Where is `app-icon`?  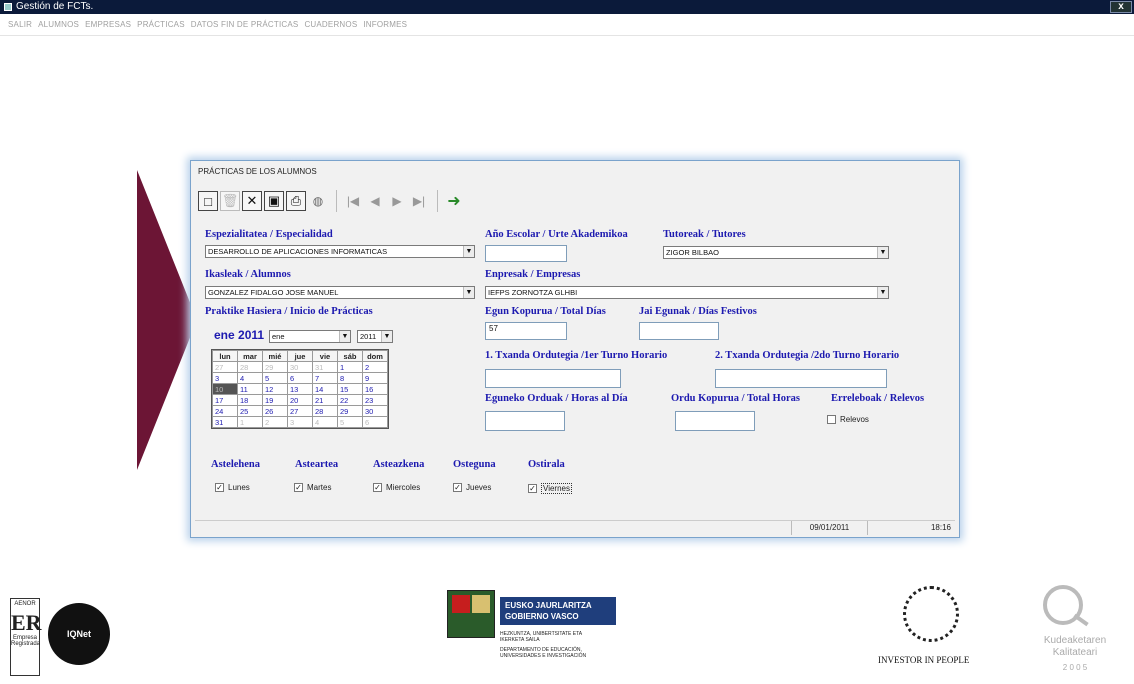 app-icon is located at coordinates (8, 7).